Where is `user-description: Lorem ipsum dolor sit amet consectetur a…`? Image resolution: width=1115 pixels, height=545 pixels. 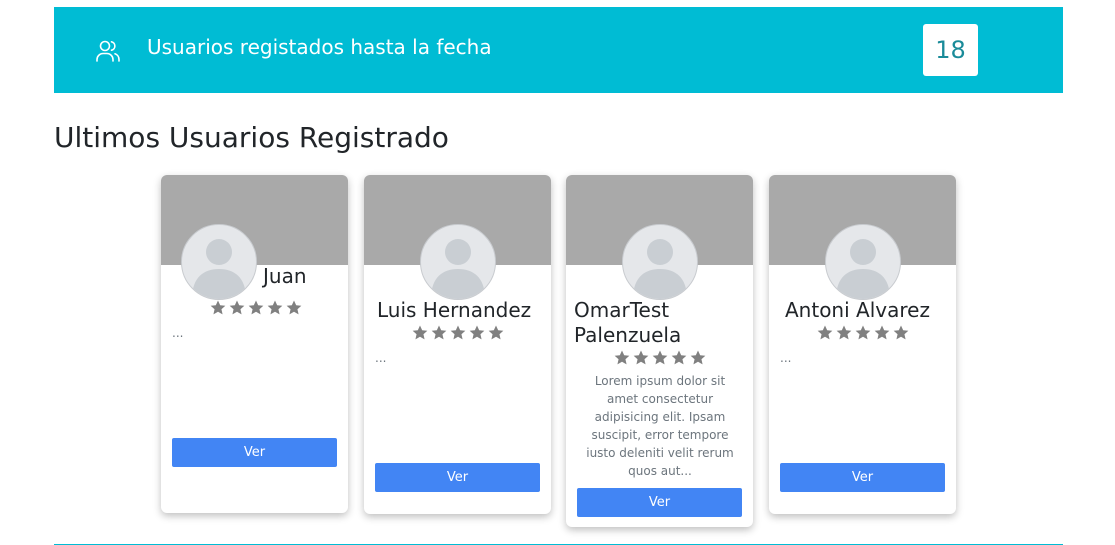 user-description: Lorem ipsum dolor sit amet consectetur a… is located at coordinates (660, 426).